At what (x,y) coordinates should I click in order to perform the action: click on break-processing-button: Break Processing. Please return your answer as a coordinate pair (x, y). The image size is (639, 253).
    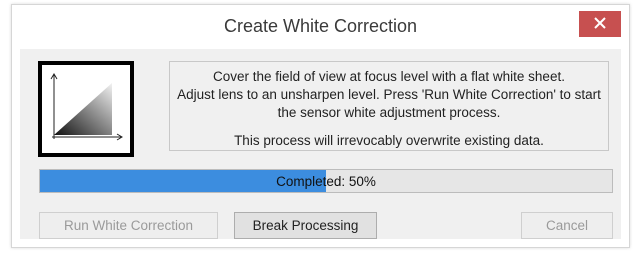
    Looking at the image, I should click on (305, 225).